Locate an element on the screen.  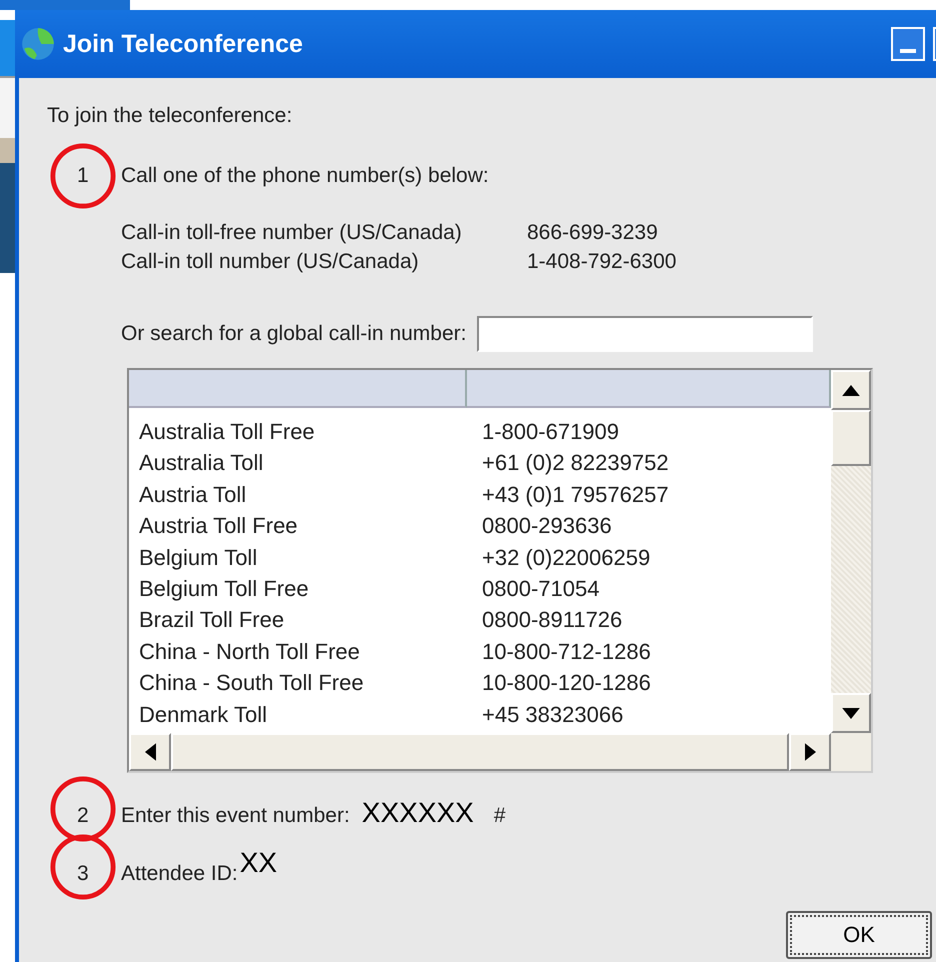
redacted-value: XXXXXX is located at coordinates (418, 813).